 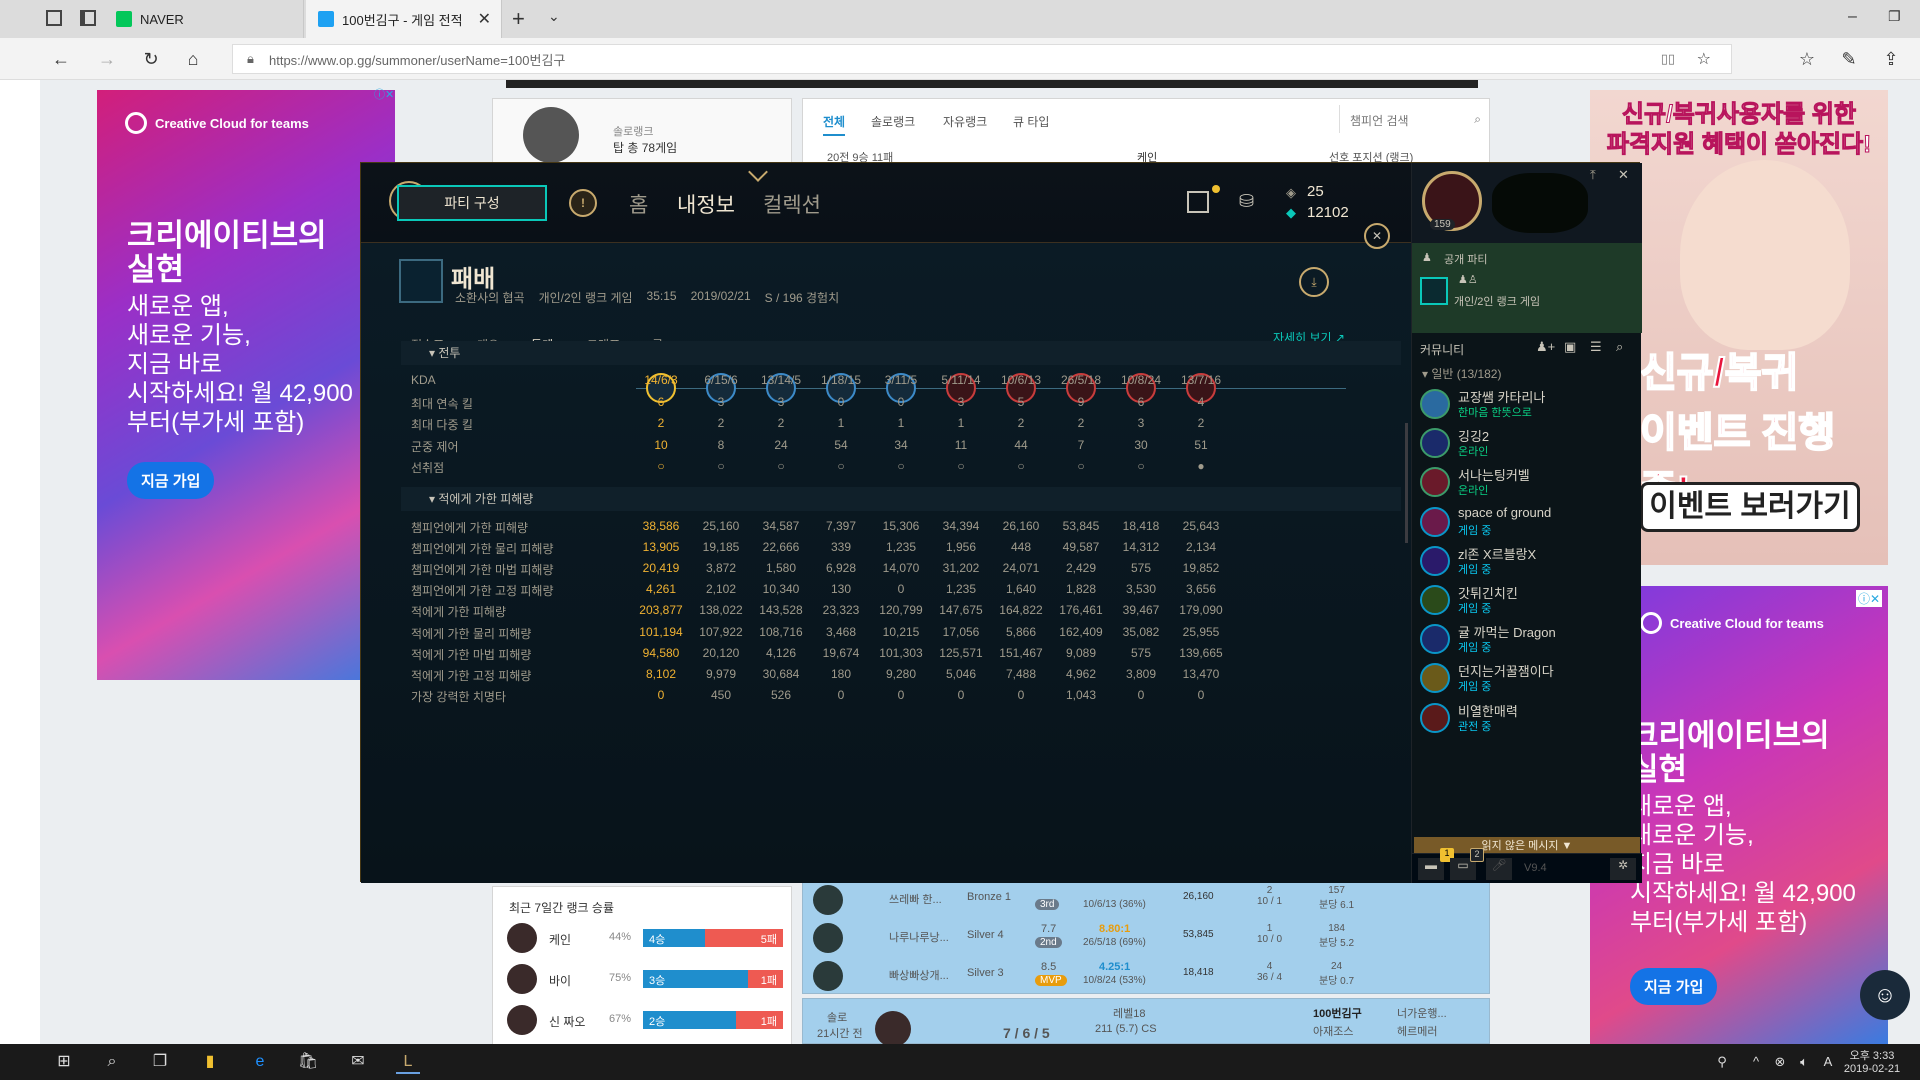 I want to click on friend-item: 던지는거꿀잼이다 게임 중, so click(x=1530, y=681).